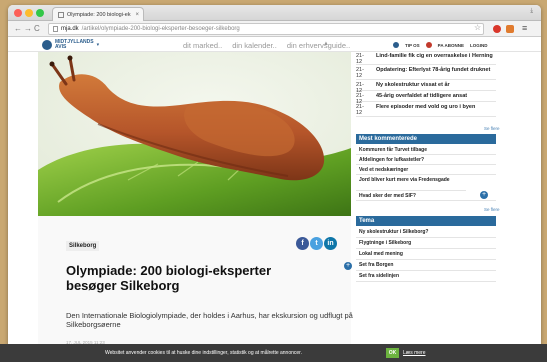  What do you see at coordinates (426, 150) in the screenshot?
I see `most-commented-item: Kommuren får Turvet tilbage` at bounding box center [426, 150].